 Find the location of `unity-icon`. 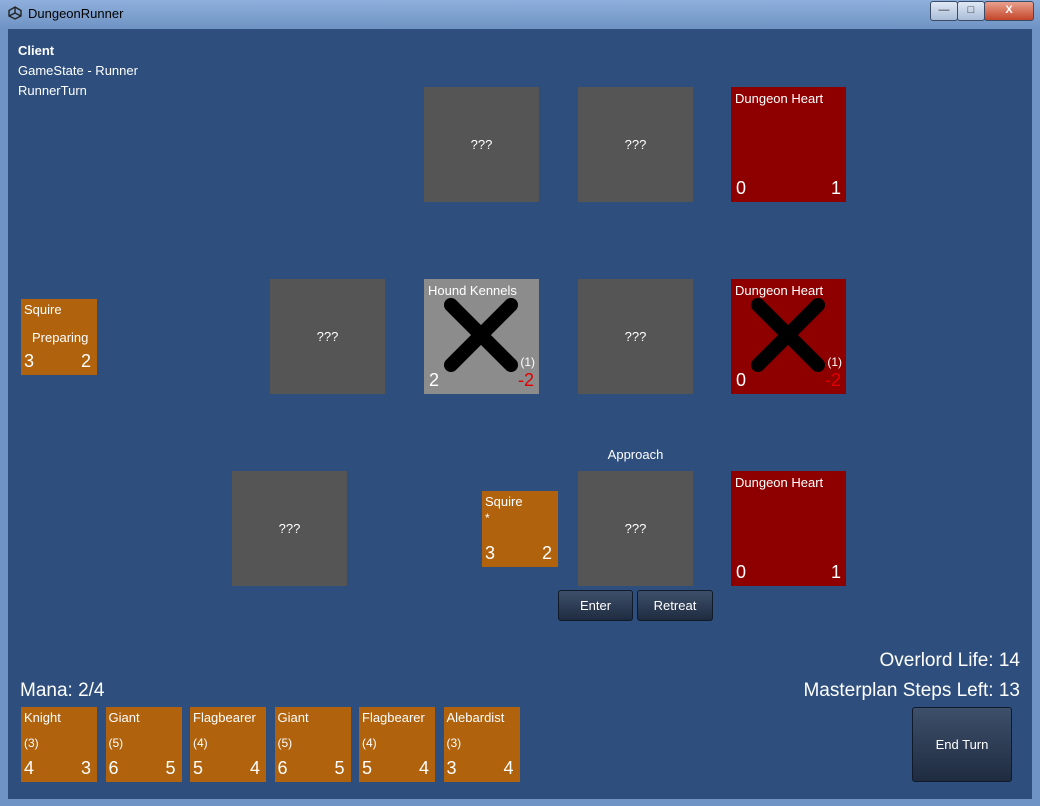

unity-icon is located at coordinates (15, 13).